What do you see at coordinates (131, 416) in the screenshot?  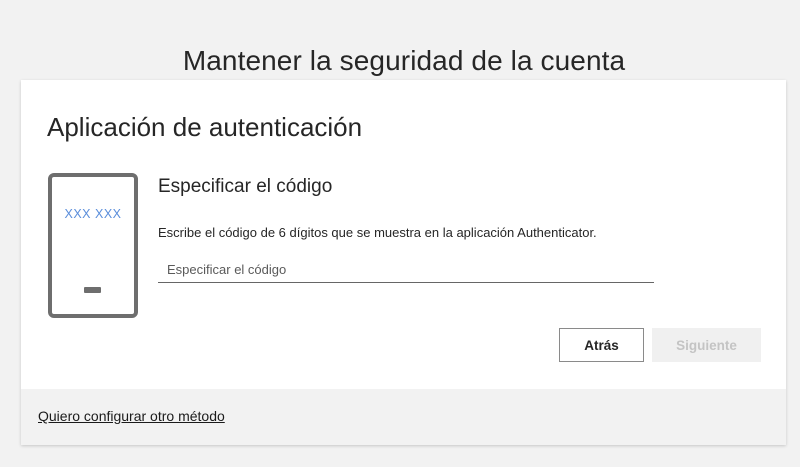 I see `other-method-link: Quiero configurar otro método` at bounding box center [131, 416].